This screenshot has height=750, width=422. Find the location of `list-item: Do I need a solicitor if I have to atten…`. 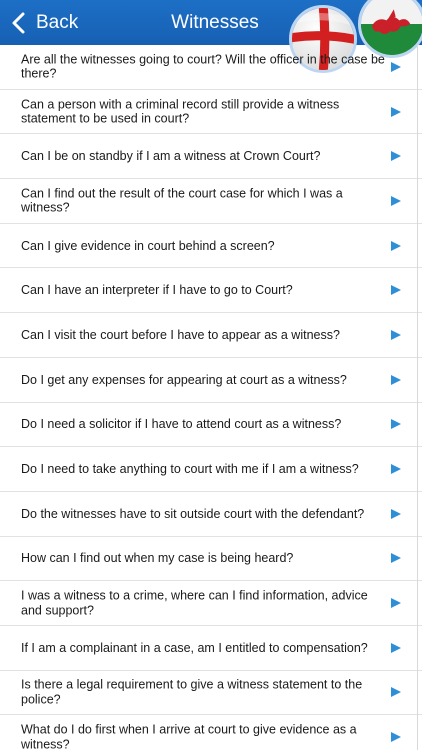

list-item: Do I need a solicitor if I have to atten… is located at coordinates (211, 425).